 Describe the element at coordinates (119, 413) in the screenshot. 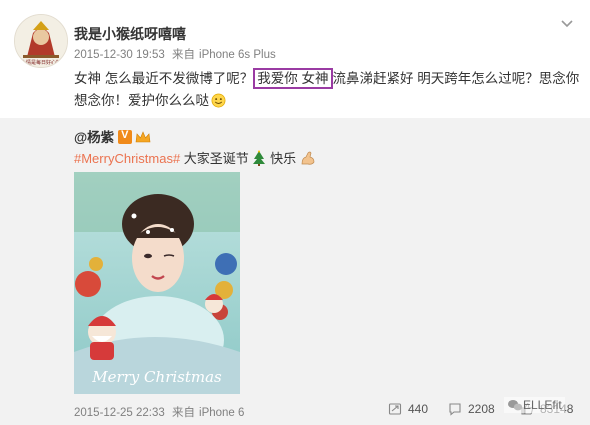

I see `repost-date: 2015-12-25 22:33` at that location.